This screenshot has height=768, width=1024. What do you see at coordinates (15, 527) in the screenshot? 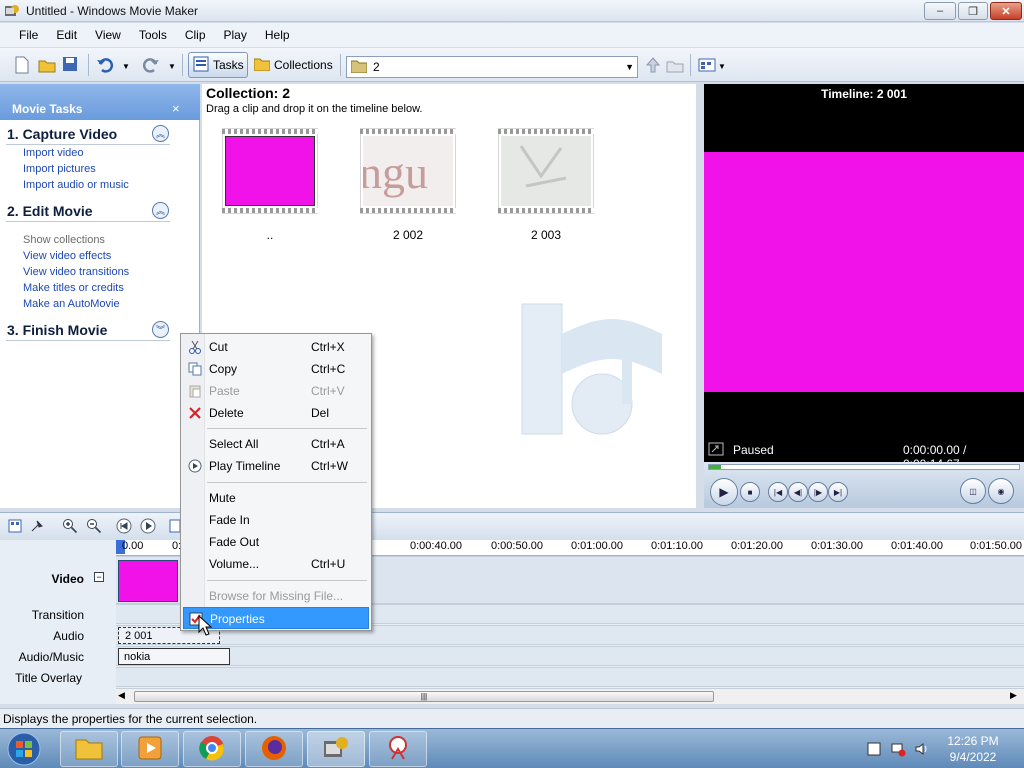
I see `storyboard-toggle-icon` at bounding box center [15, 527].